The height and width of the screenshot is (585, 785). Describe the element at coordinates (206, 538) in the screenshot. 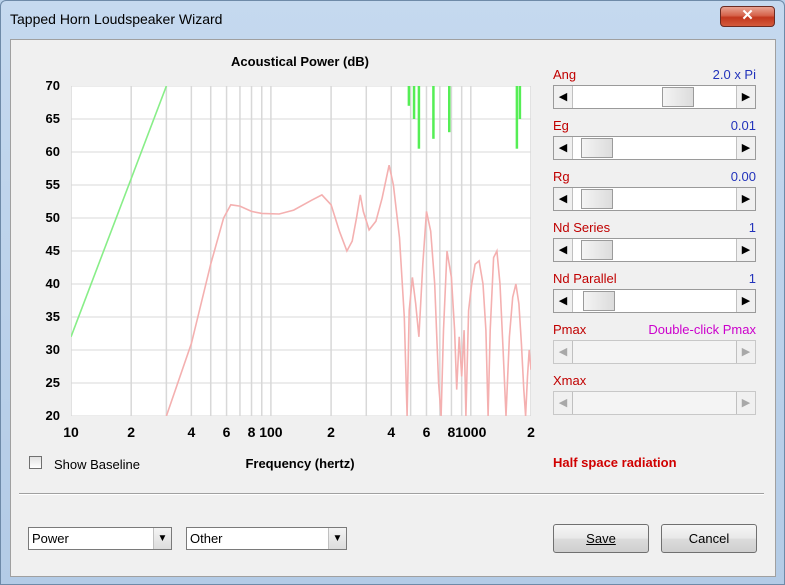

I see `other-select-value: Other` at that location.